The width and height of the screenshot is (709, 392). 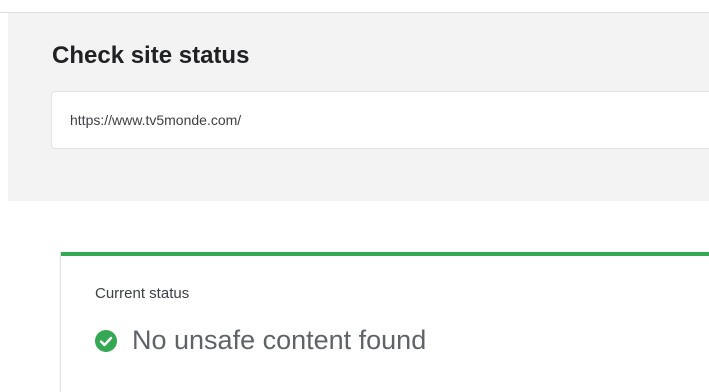 What do you see at coordinates (142, 293) in the screenshot?
I see `current-status-label: Current status` at bounding box center [142, 293].